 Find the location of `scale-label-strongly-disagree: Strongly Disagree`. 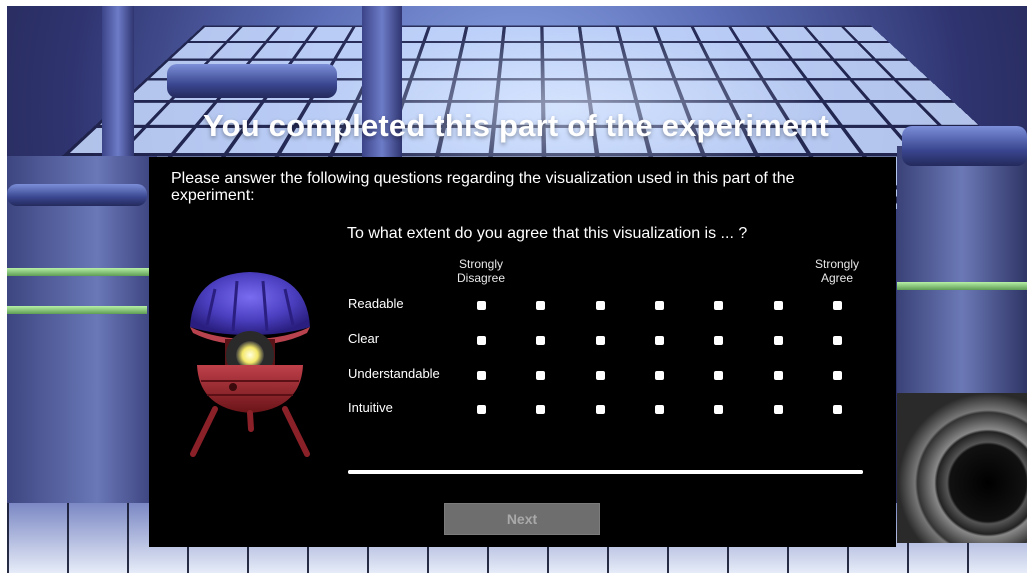

scale-label-strongly-disagree: Strongly Disagree is located at coordinates (481, 271).